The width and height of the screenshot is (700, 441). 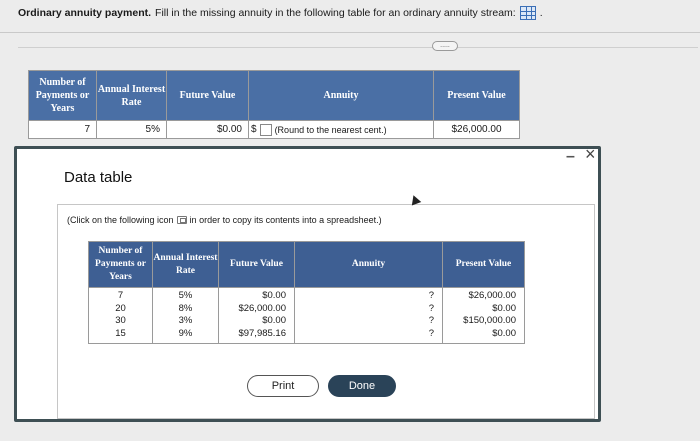 I want to click on table-cell: 20, so click(x=120, y=308).